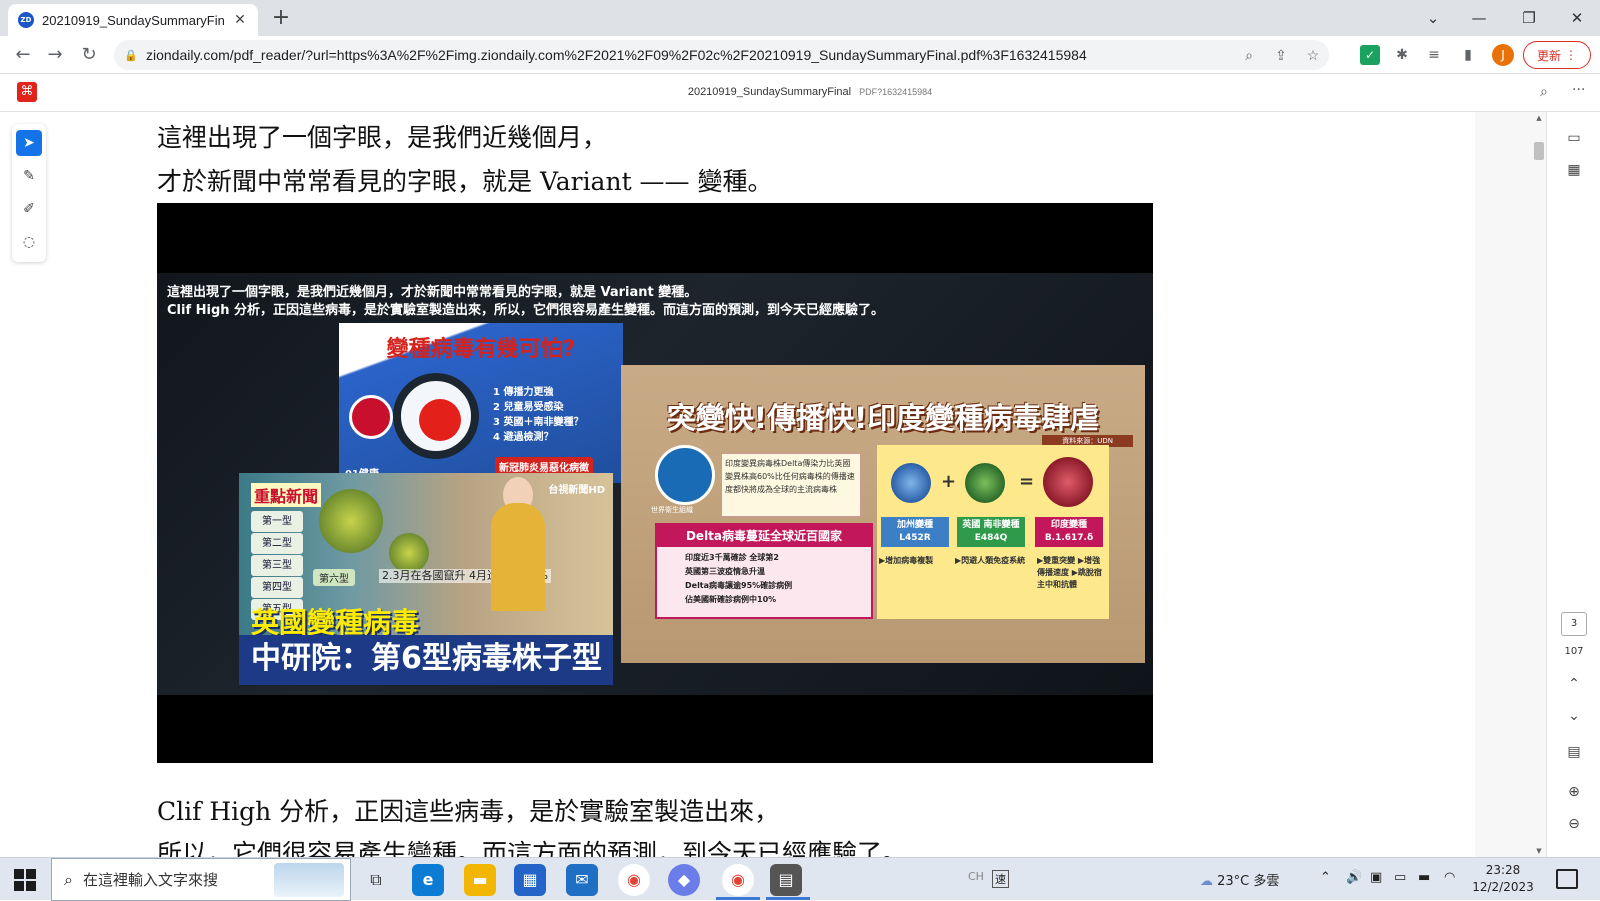  I want to click on task-view-icon: ⧉, so click(376, 880).